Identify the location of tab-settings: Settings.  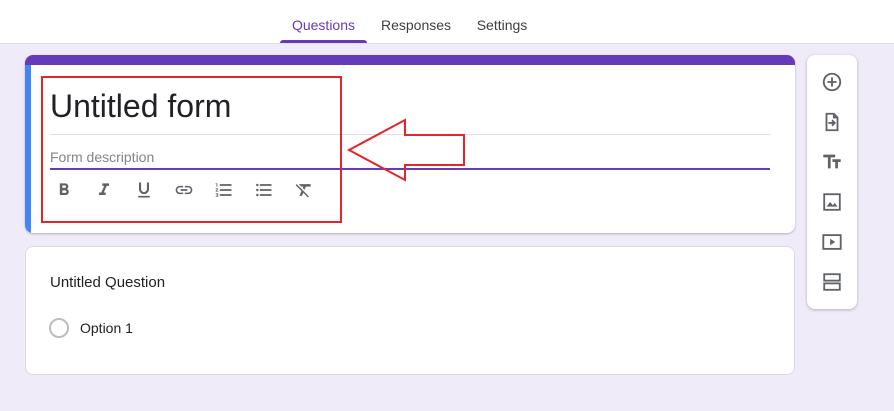
(502, 22).